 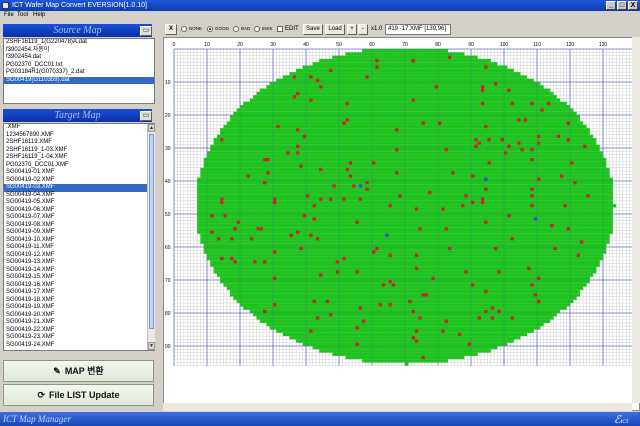 I want to click on close-button: X, so click(x=633, y=5).